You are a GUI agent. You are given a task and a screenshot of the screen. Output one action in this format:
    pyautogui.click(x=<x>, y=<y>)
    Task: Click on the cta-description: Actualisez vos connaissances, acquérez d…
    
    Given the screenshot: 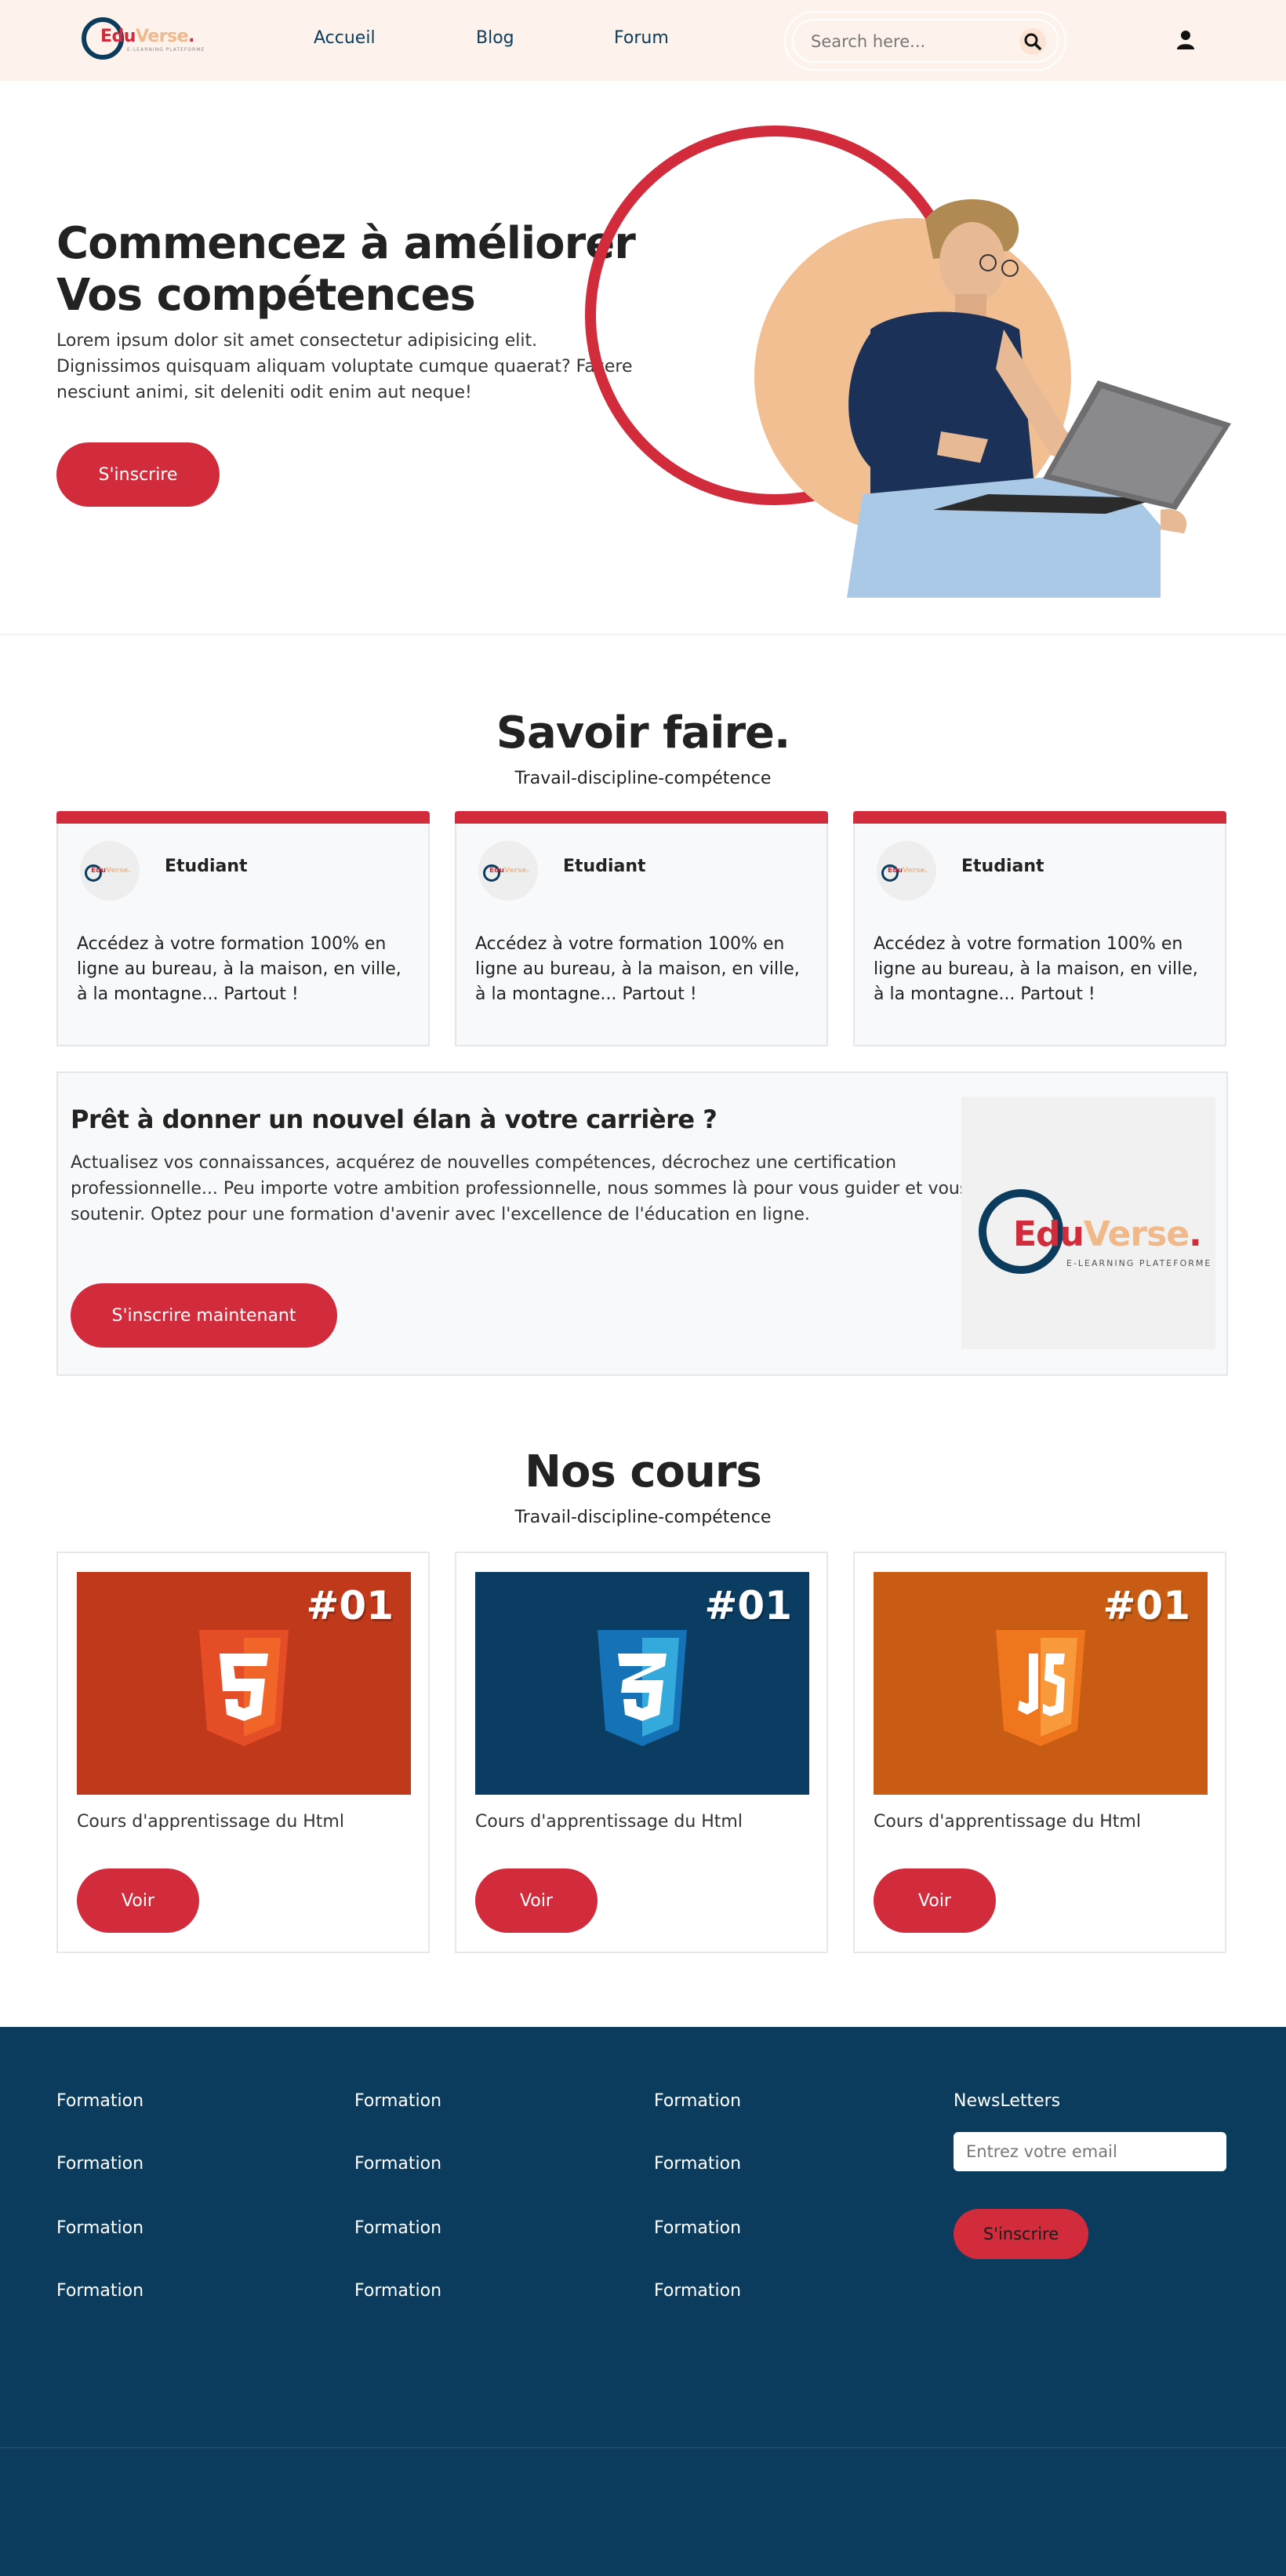 What is the action you would take?
    pyautogui.click(x=520, y=1188)
    